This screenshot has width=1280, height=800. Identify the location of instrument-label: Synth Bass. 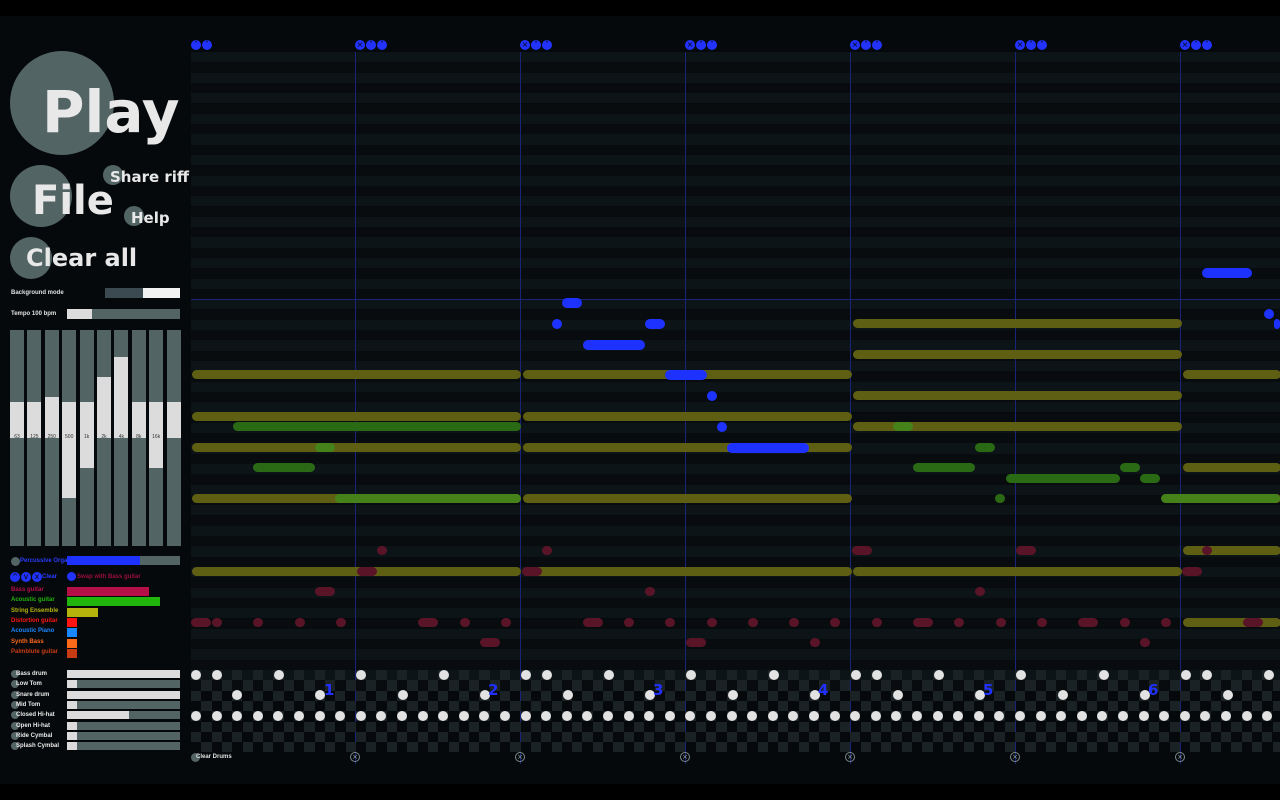
(27, 642).